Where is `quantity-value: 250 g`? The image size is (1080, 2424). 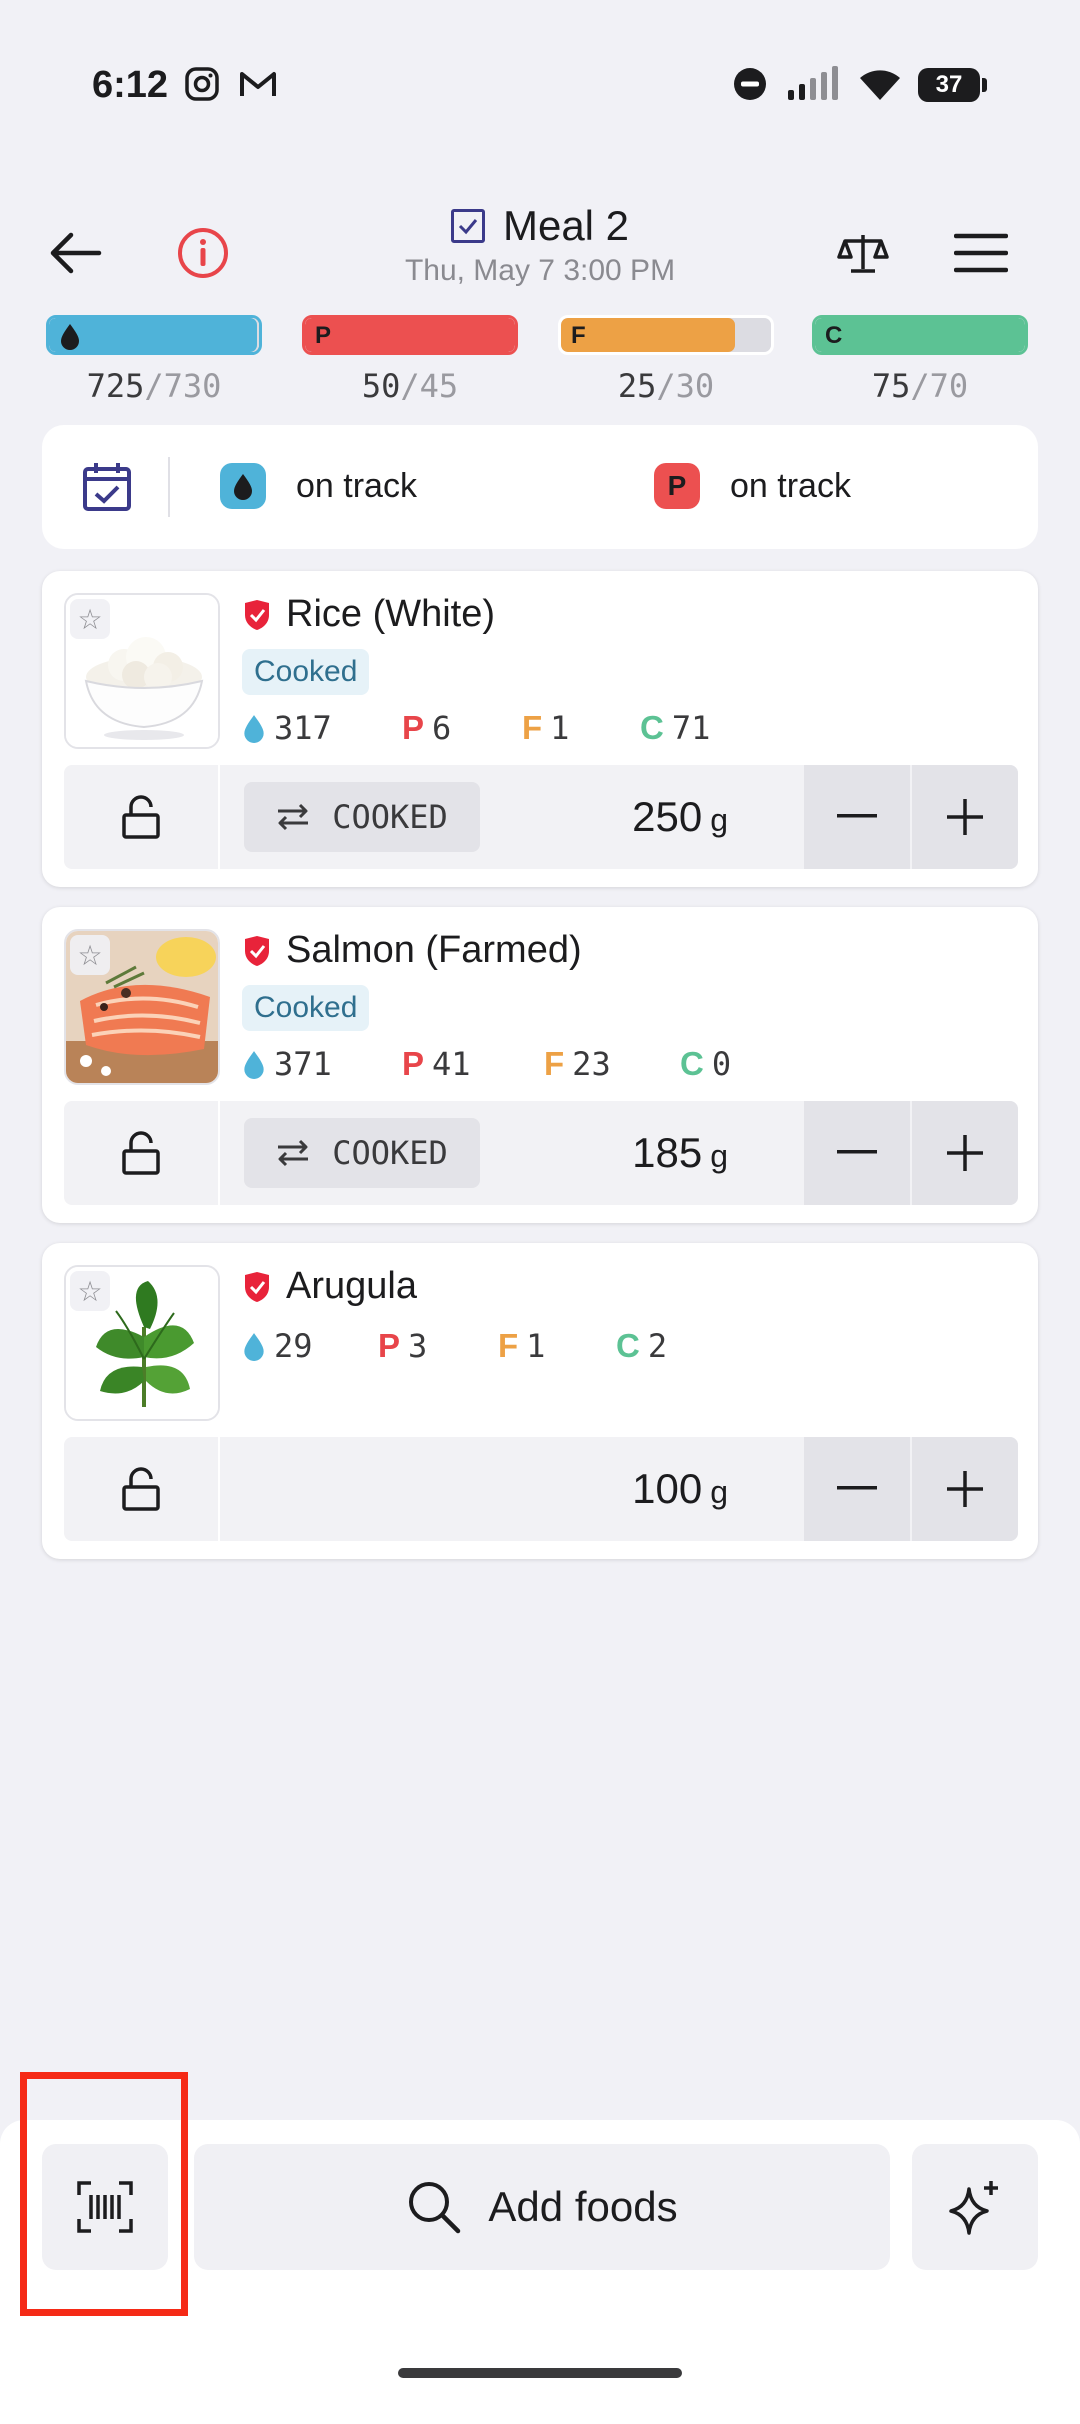 quantity-value: 250 g is located at coordinates (680, 817).